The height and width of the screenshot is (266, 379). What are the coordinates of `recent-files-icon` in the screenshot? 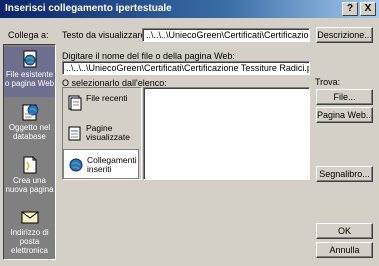 It's located at (75, 103).